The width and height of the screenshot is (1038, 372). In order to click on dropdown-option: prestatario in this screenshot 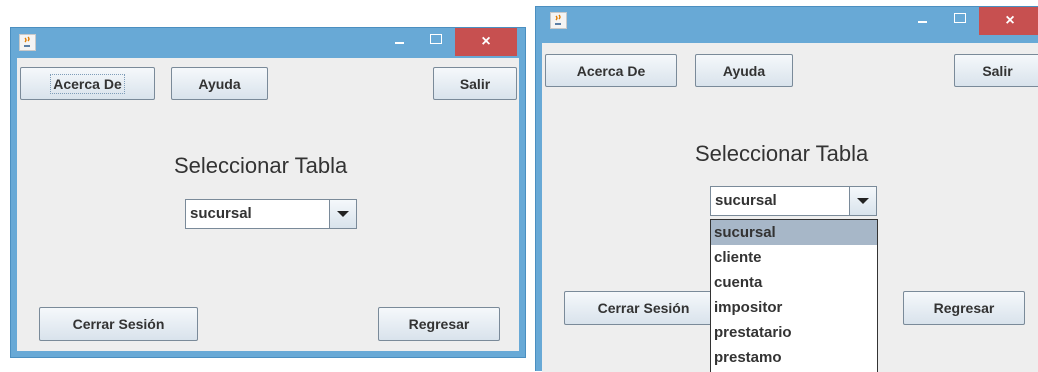, I will do `click(794, 332)`.